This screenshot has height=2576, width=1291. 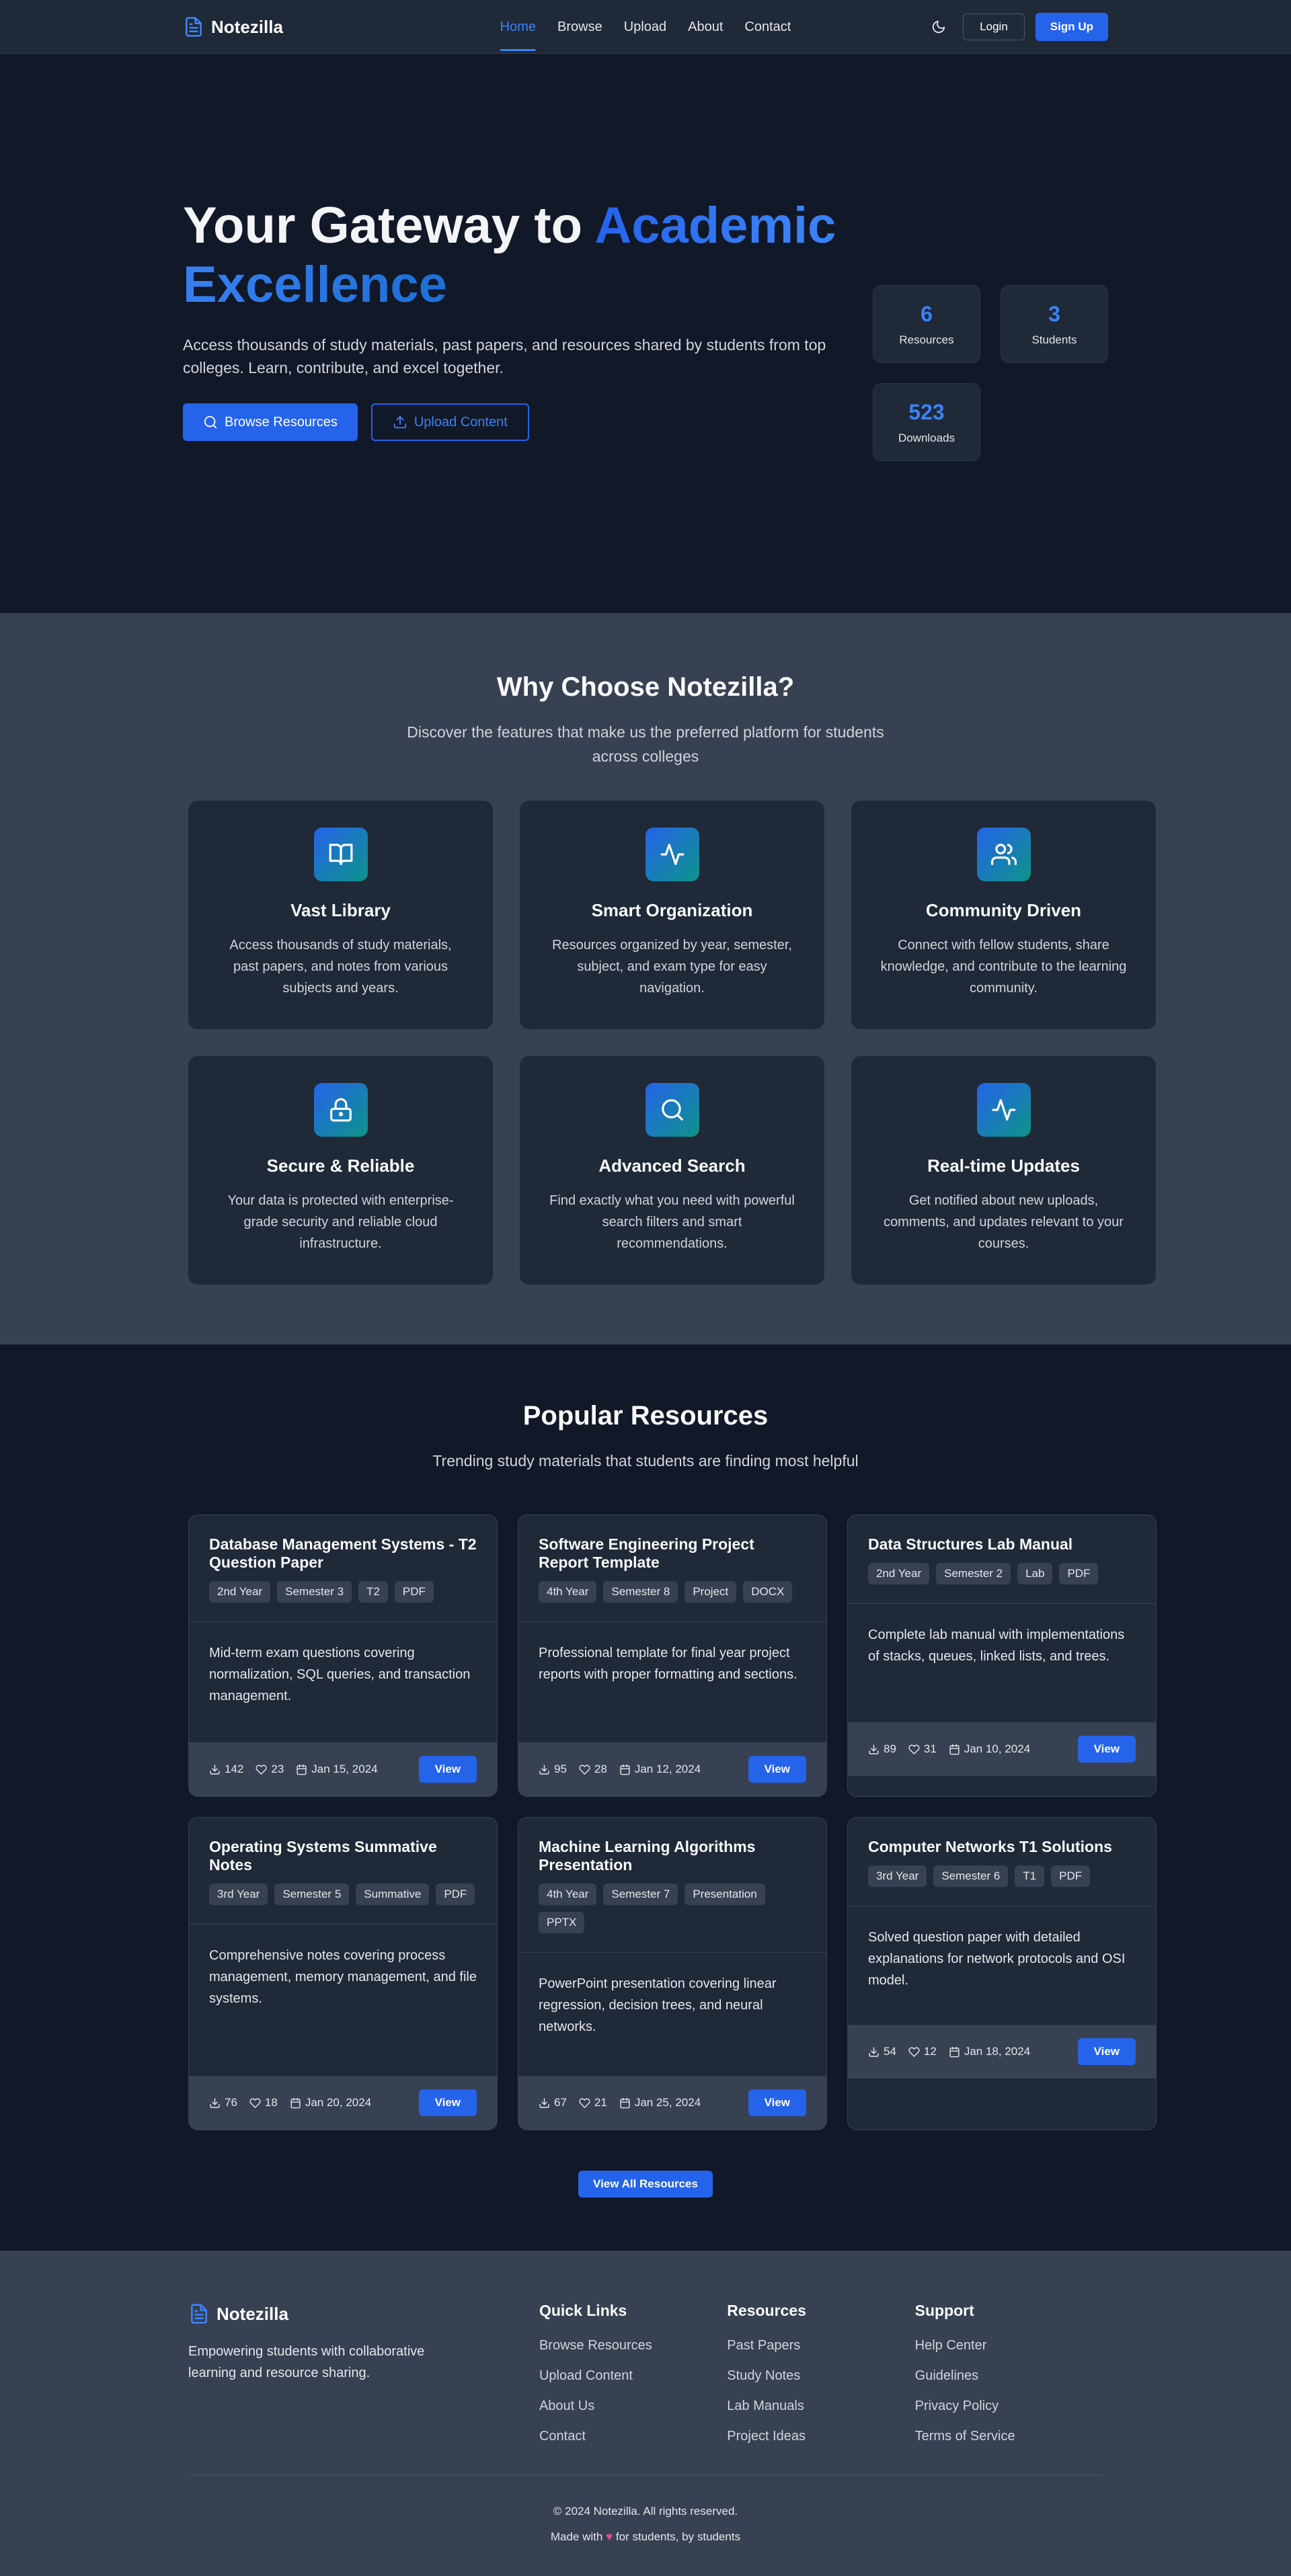 What do you see at coordinates (363, 2314) in the screenshot?
I see `footer-brand: Notezilla` at bounding box center [363, 2314].